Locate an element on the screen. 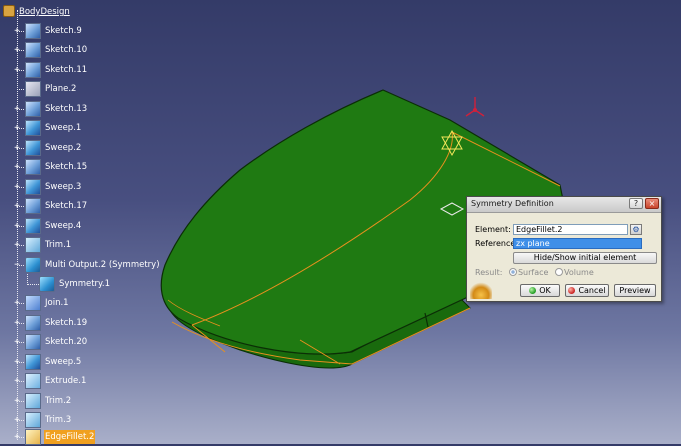 The image size is (681, 446). surface-radio is located at coordinates (512, 272).